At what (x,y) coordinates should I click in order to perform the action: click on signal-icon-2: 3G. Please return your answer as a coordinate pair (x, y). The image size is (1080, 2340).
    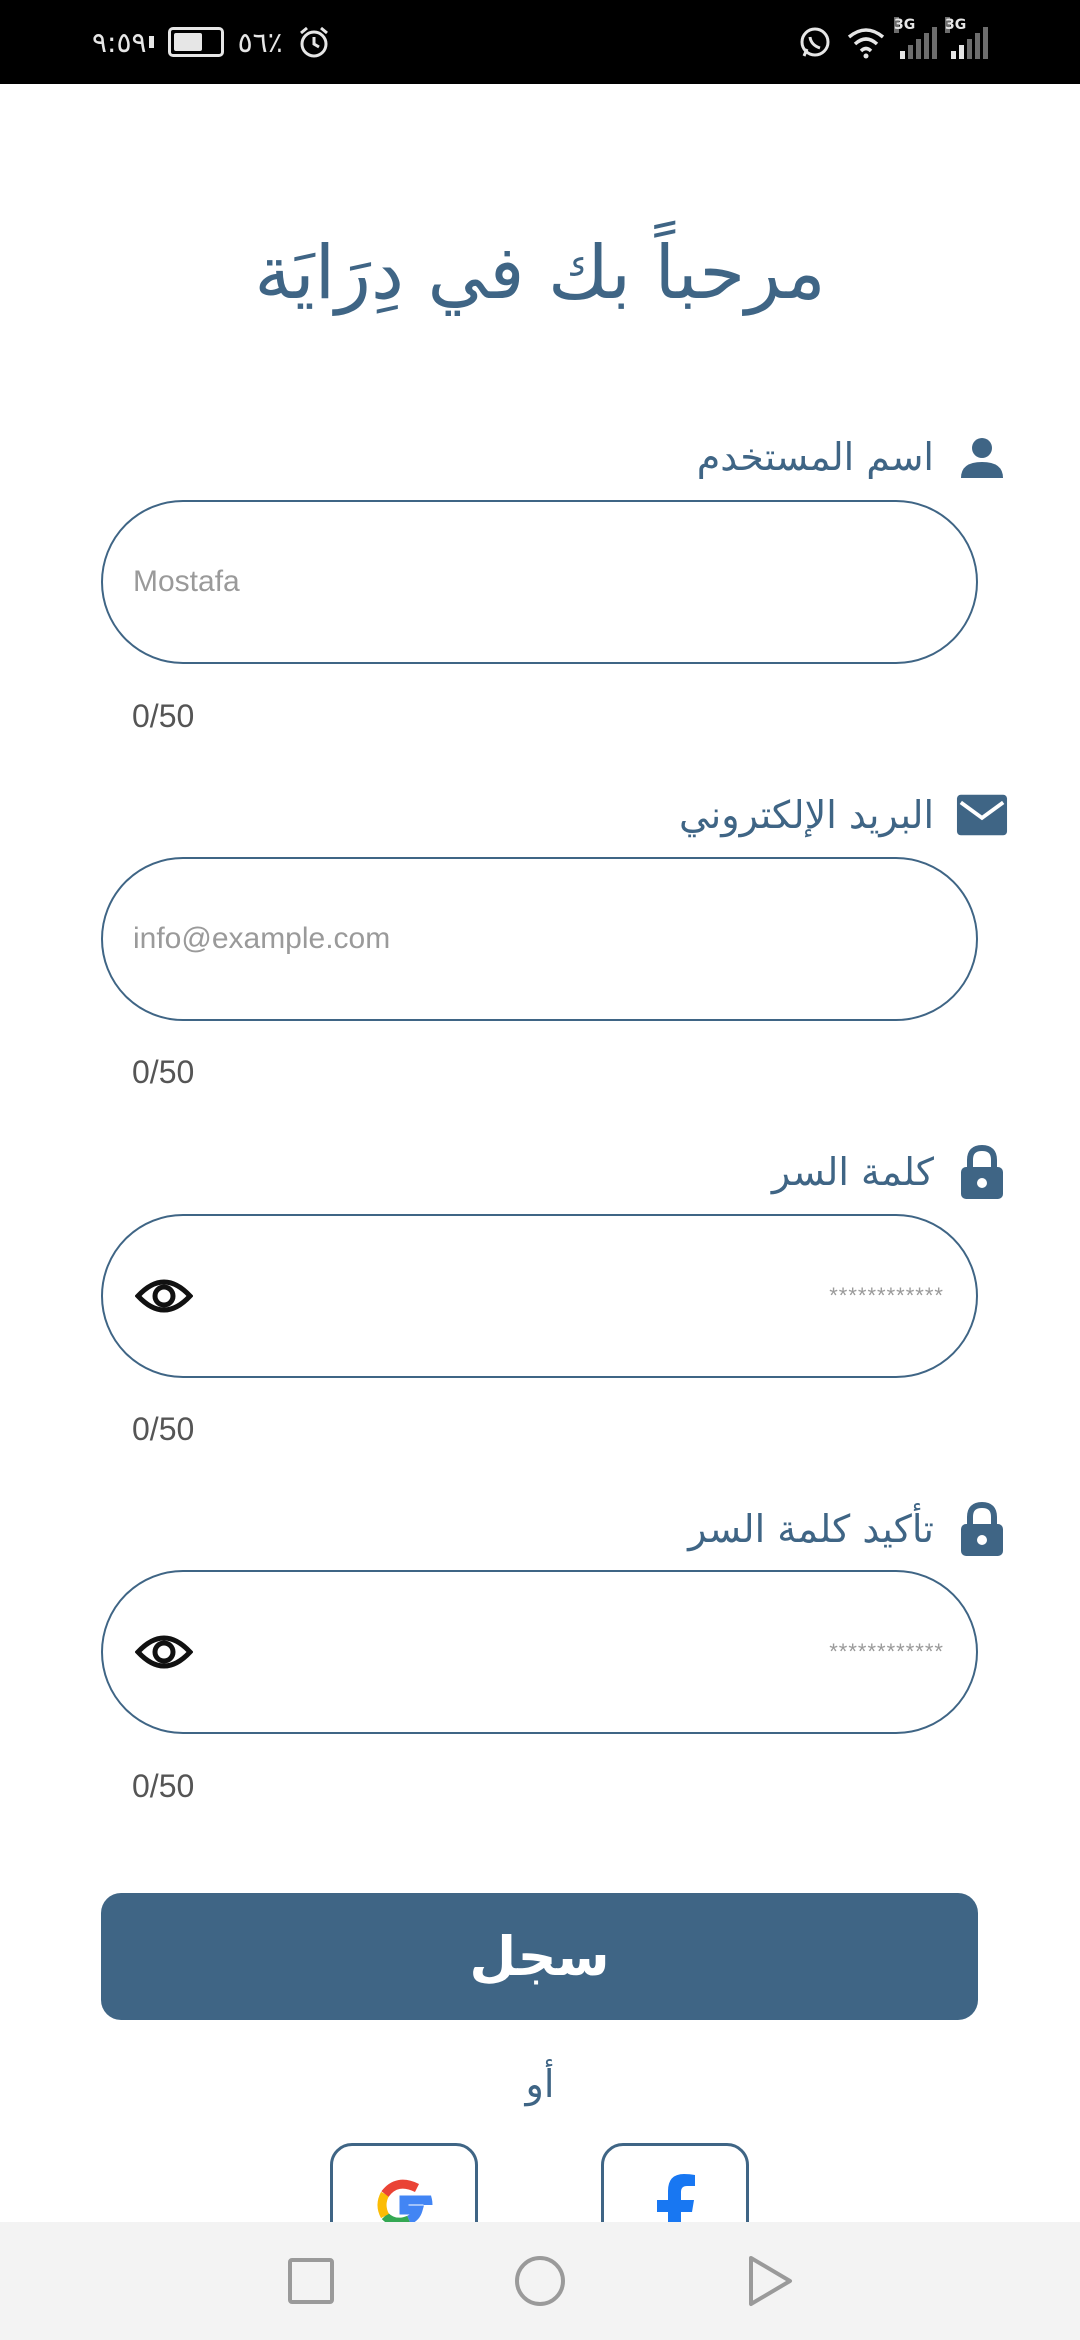
    Looking at the image, I should click on (966, 38).